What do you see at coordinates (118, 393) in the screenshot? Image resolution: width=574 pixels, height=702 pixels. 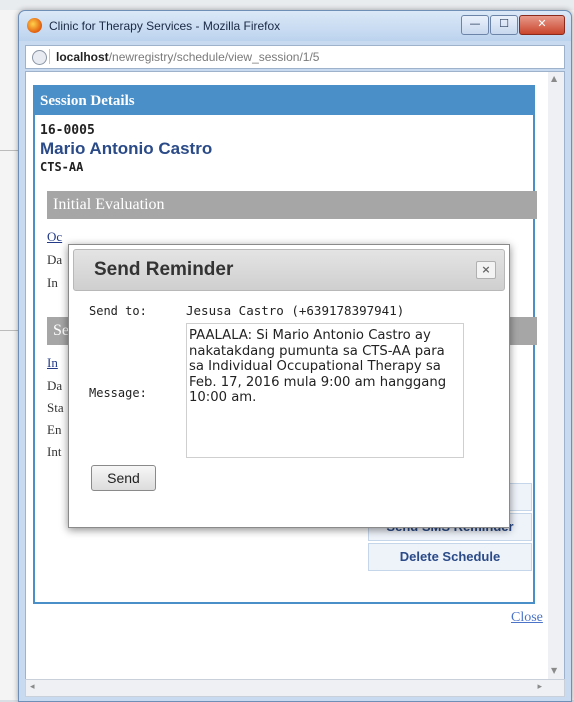 I see `message-label: Message:` at bounding box center [118, 393].